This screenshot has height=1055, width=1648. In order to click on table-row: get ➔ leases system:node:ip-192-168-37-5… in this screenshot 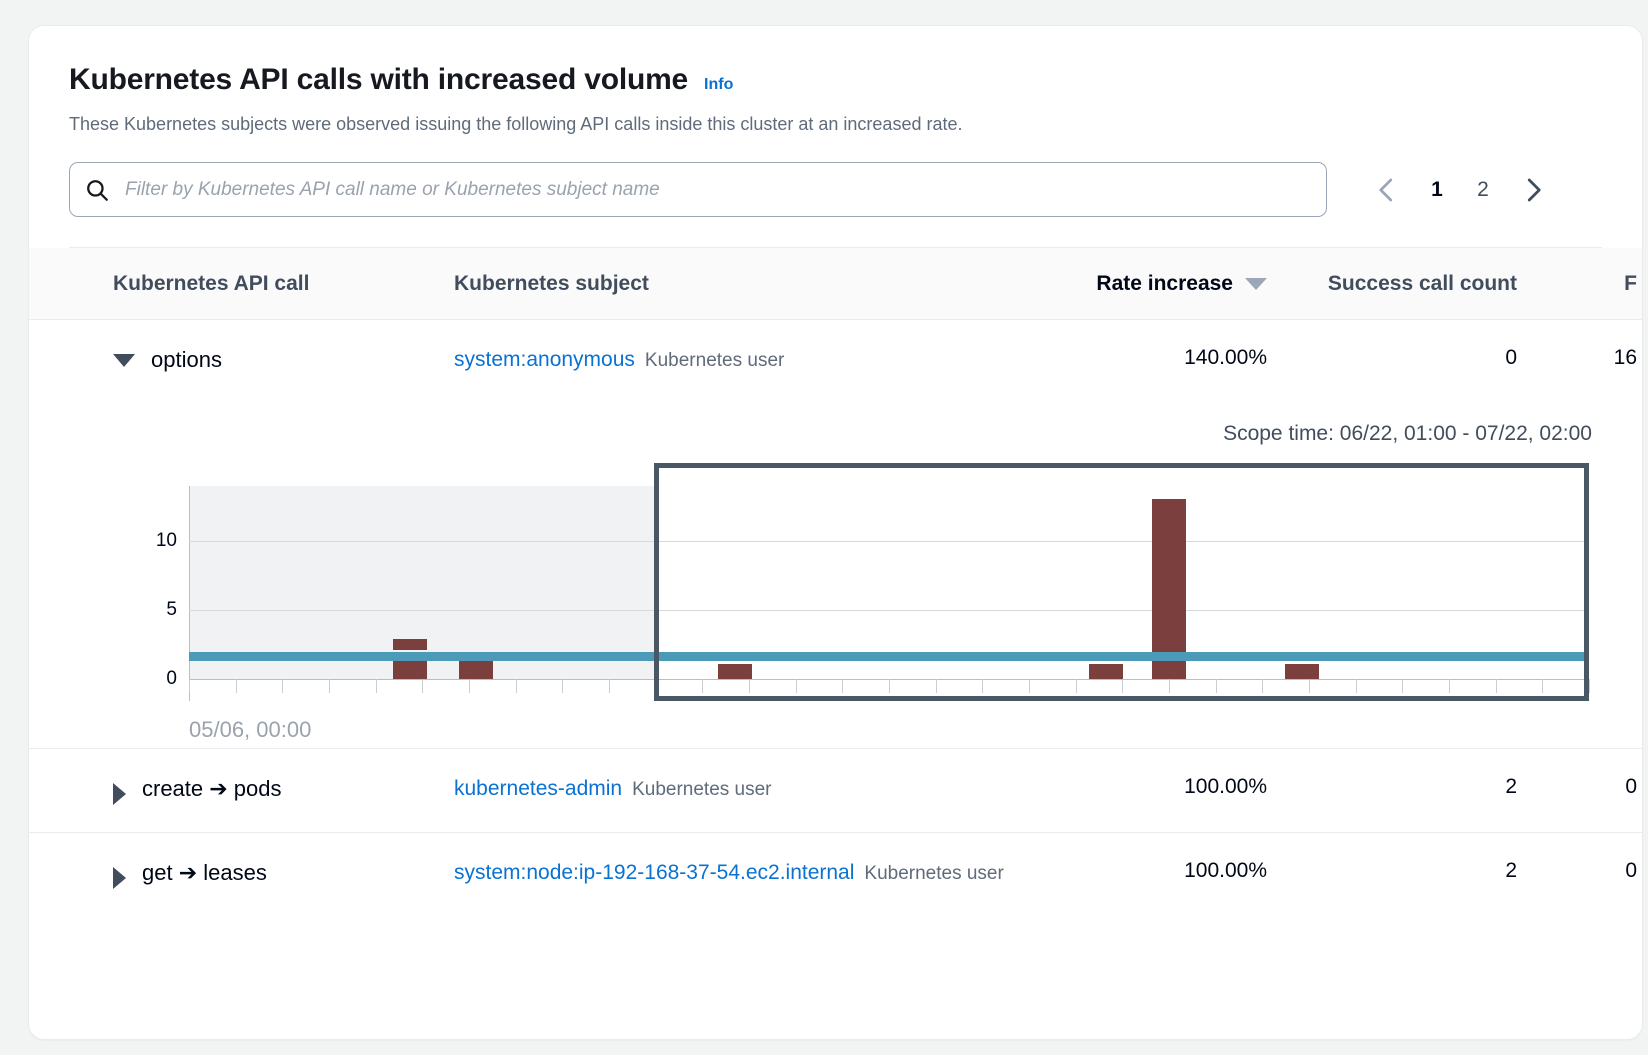, I will do `click(835, 875)`.